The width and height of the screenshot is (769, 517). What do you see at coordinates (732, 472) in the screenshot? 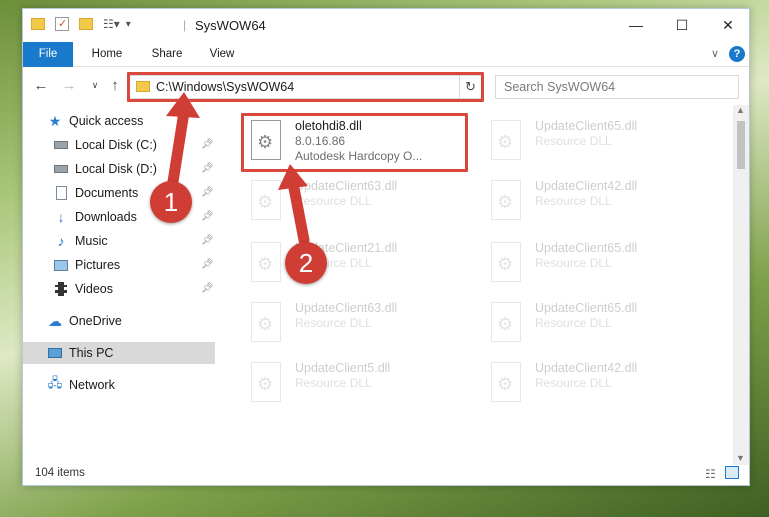
I see `large-icons-view-icon` at bounding box center [732, 472].